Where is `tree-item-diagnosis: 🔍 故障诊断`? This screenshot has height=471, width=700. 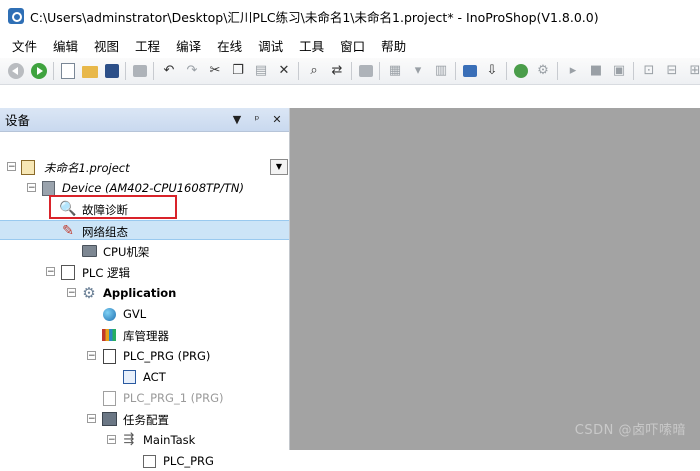 tree-item-diagnosis: 🔍 故障诊断 is located at coordinates (144, 209).